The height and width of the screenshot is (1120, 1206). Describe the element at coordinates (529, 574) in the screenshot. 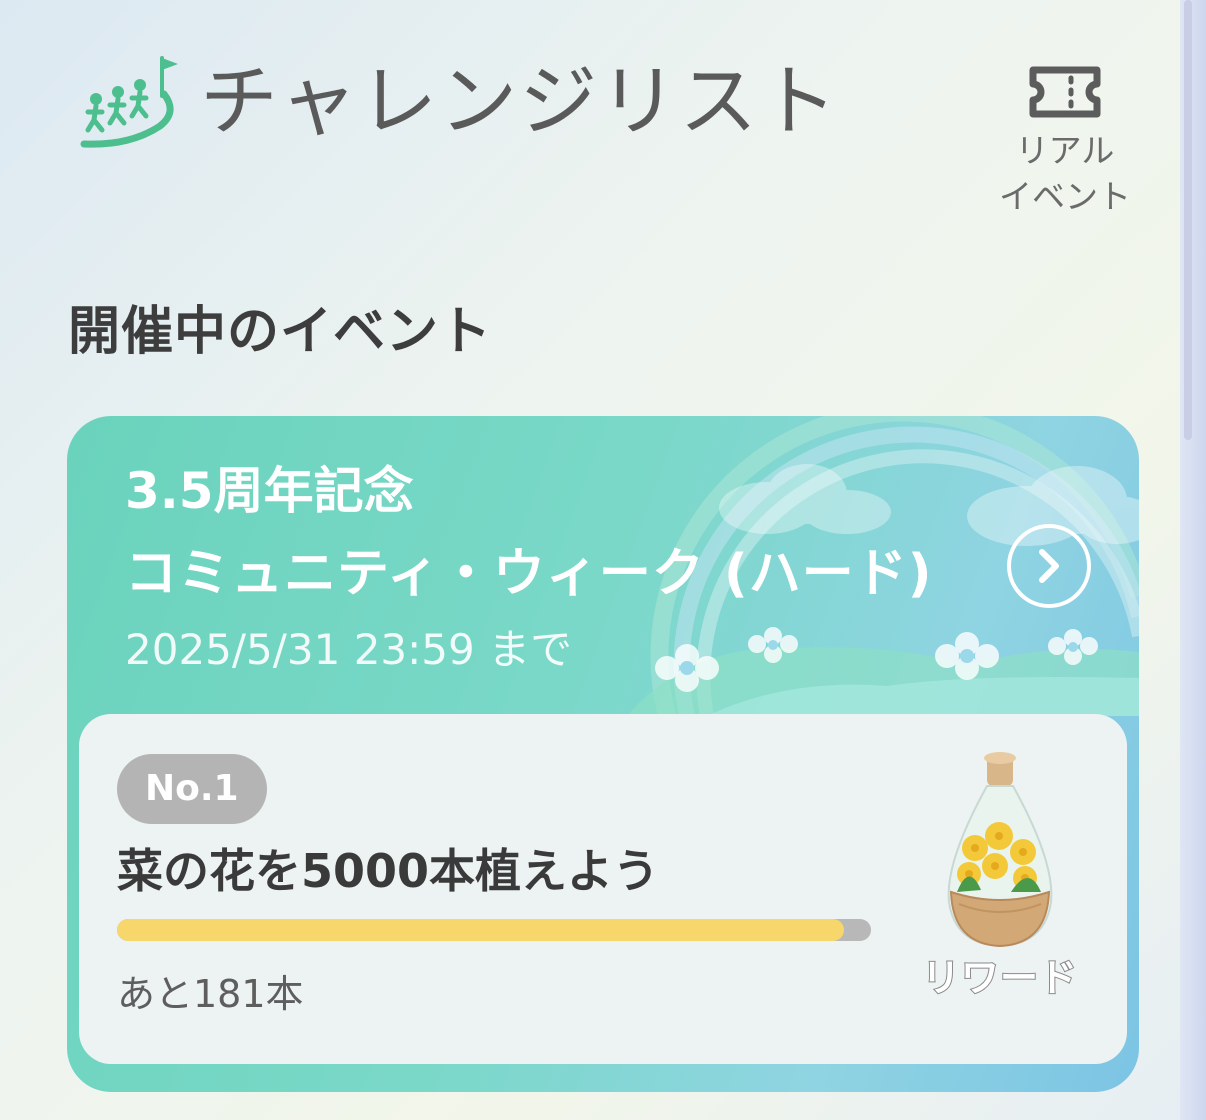

I see `event-name: コミュニティ・ウィーク (ハード)` at that location.